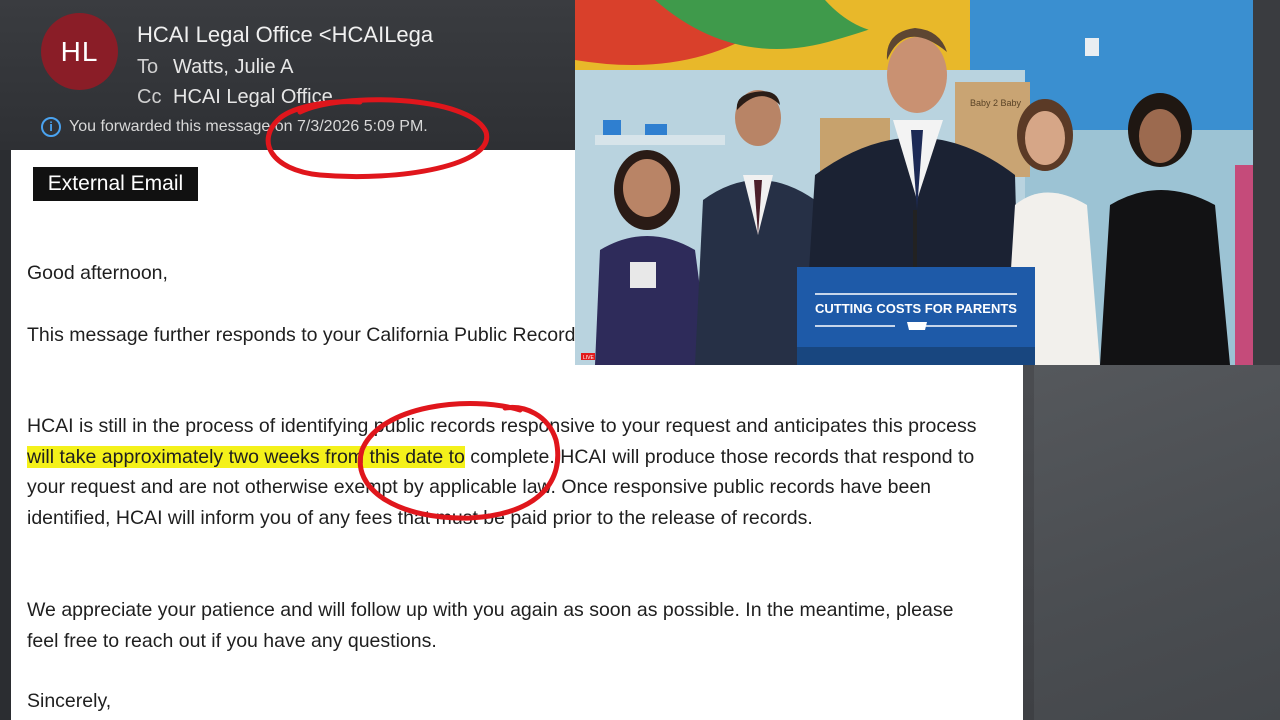 Image resolution: width=1280 pixels, height=720 pixels. What do you see at coordinates (253, 97) in the screenshot?
I see `cc-recipient: HCAI Legal Office` at bounding box center [253, 97].